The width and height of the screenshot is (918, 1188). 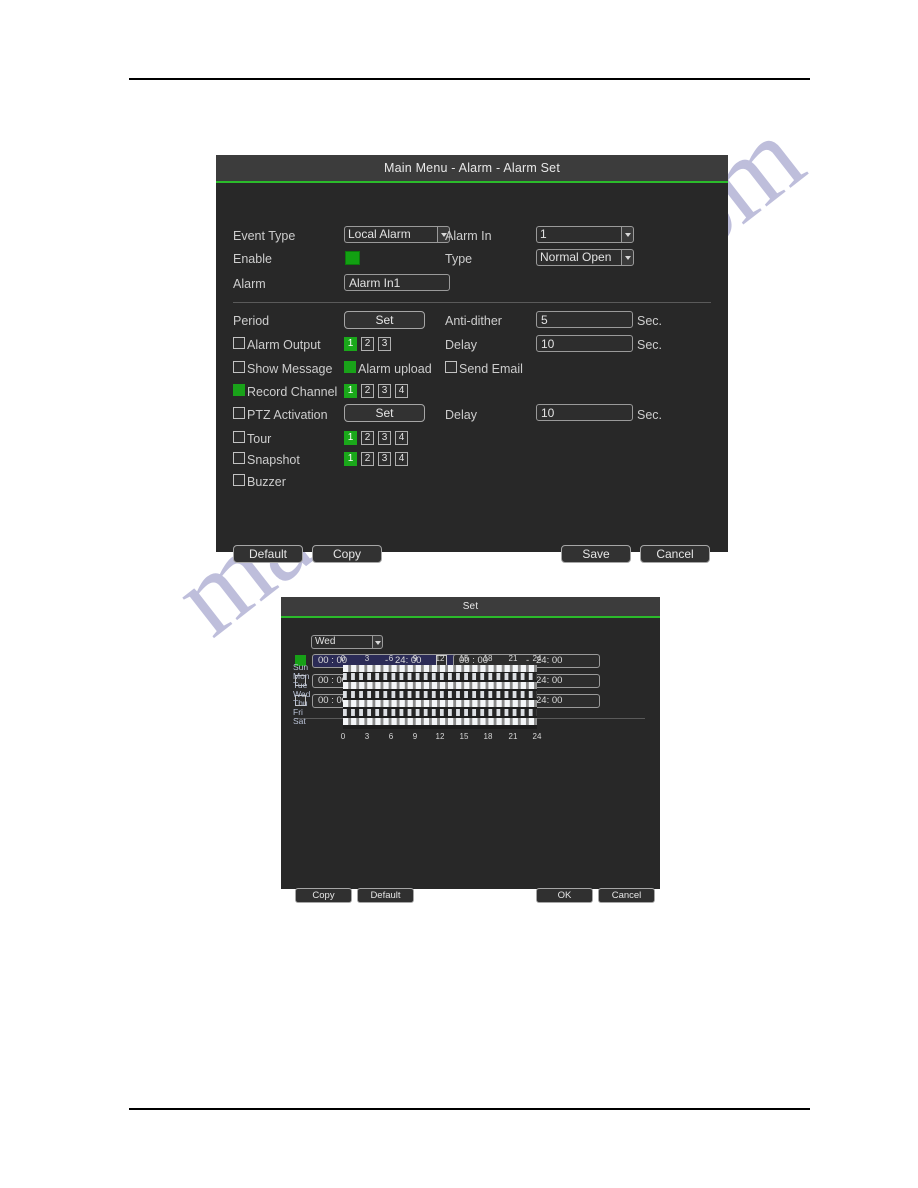 What do you see at coordinates (464, 736) in the screenshot?
I see `axis-bottom-tick-15: 15` at bounding box center [464, 736].